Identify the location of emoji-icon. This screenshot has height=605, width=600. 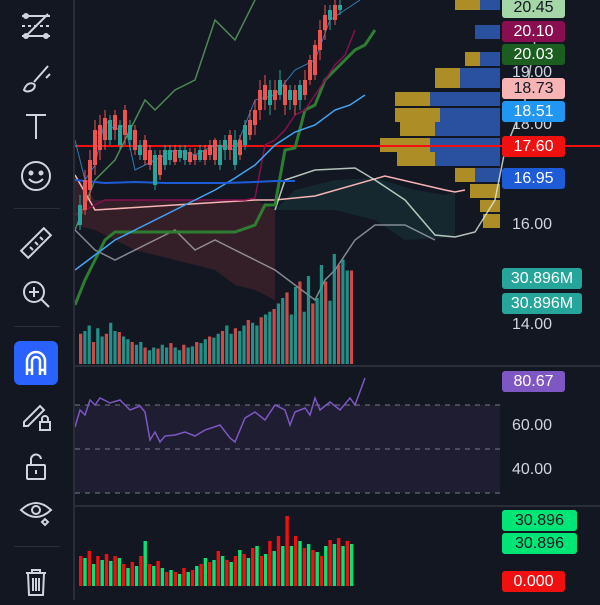
(36, 176).